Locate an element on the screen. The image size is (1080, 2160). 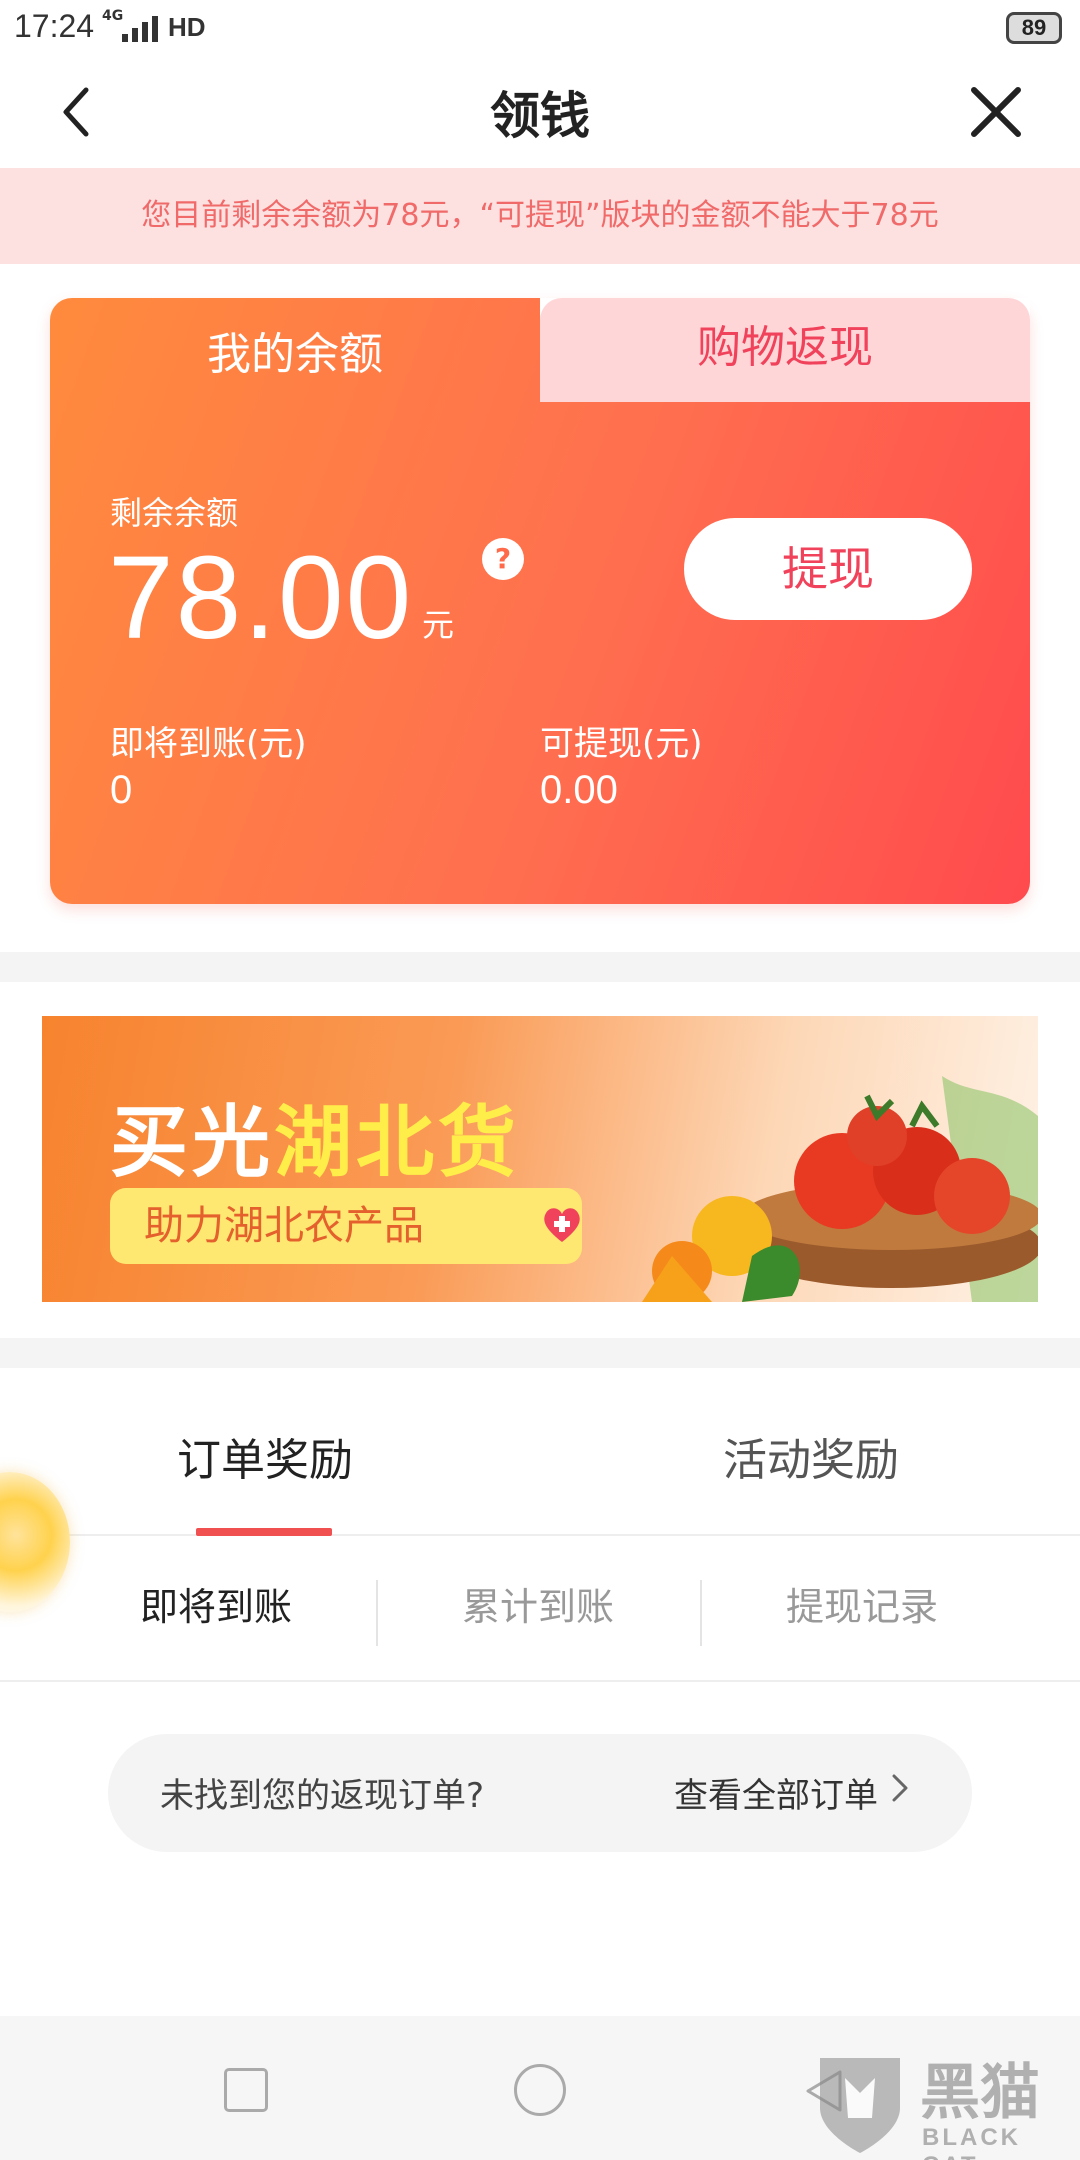
active-tab-indicator is located at coordinates (264, 1532).